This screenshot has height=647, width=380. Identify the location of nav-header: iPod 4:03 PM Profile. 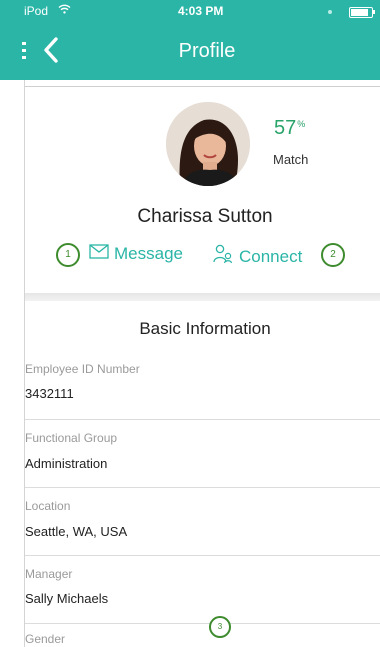
(190, 40).